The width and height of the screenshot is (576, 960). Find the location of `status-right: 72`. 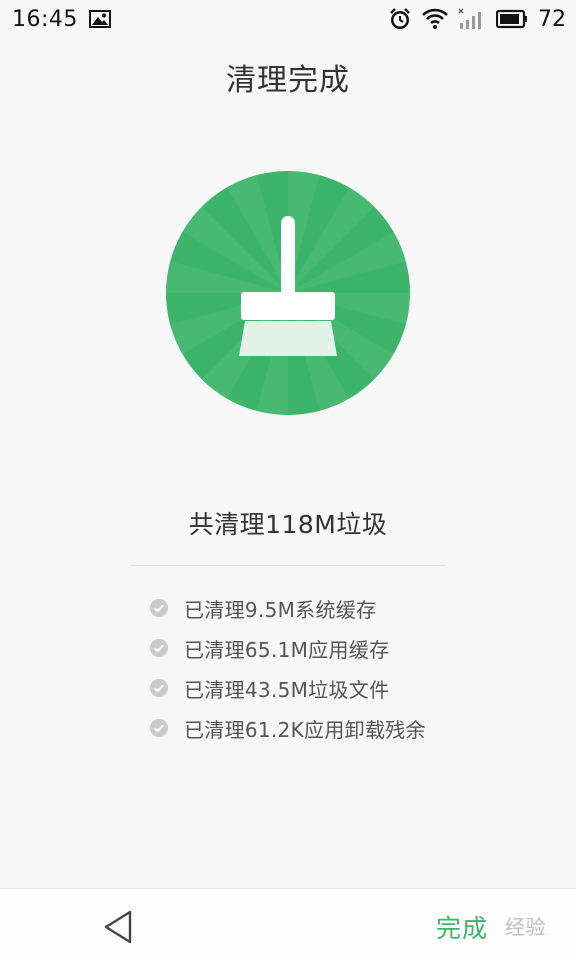

status-right: 72 is located at coordinates (477, 19).